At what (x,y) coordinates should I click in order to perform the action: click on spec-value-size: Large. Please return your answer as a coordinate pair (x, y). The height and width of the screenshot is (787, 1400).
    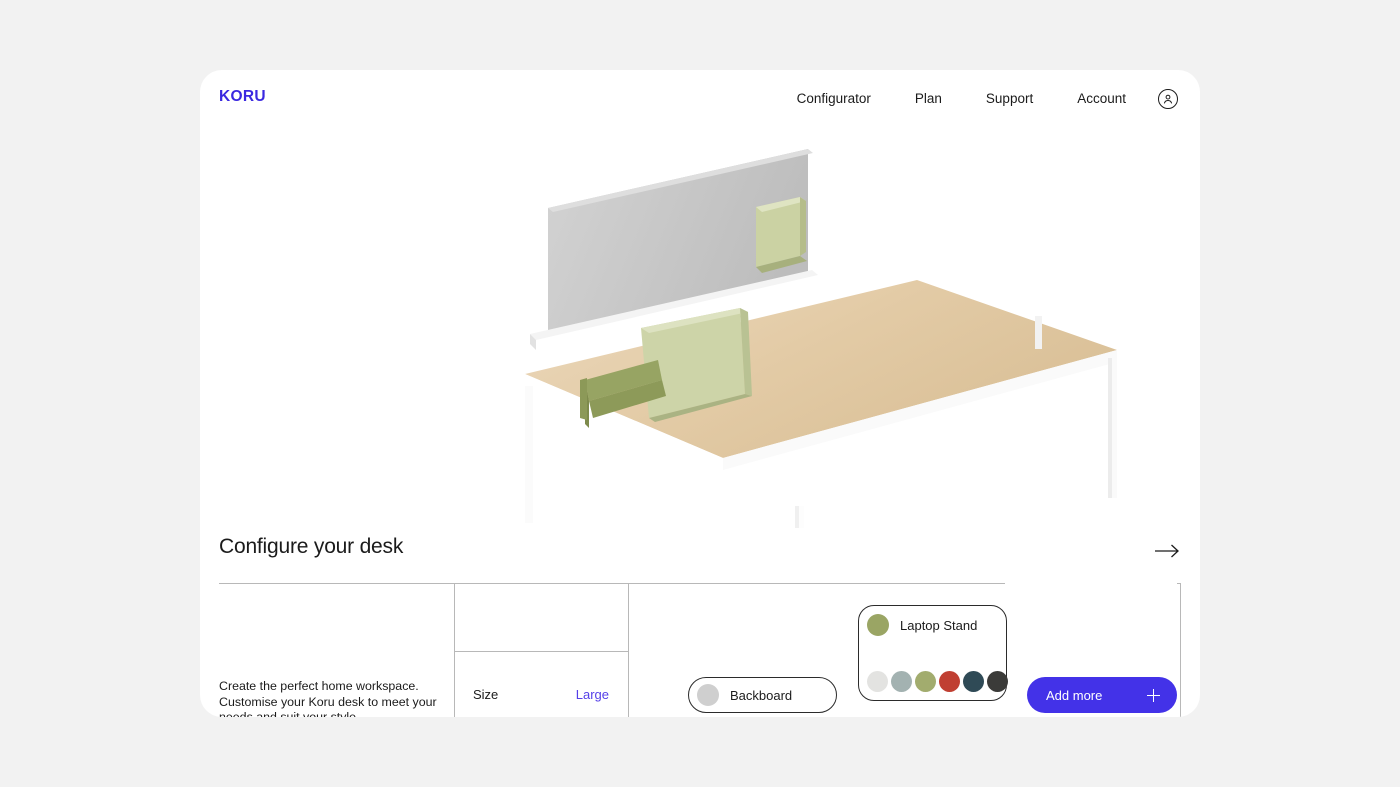
    Looking at the image, I should click on (592, 694).